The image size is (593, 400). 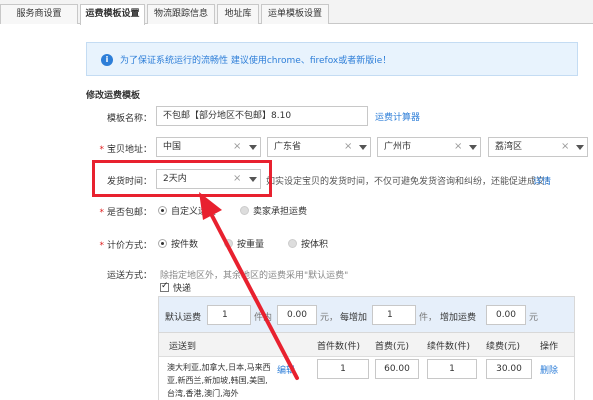 I want to click on district-value: 荔湾区, so click(x=509, y=147).